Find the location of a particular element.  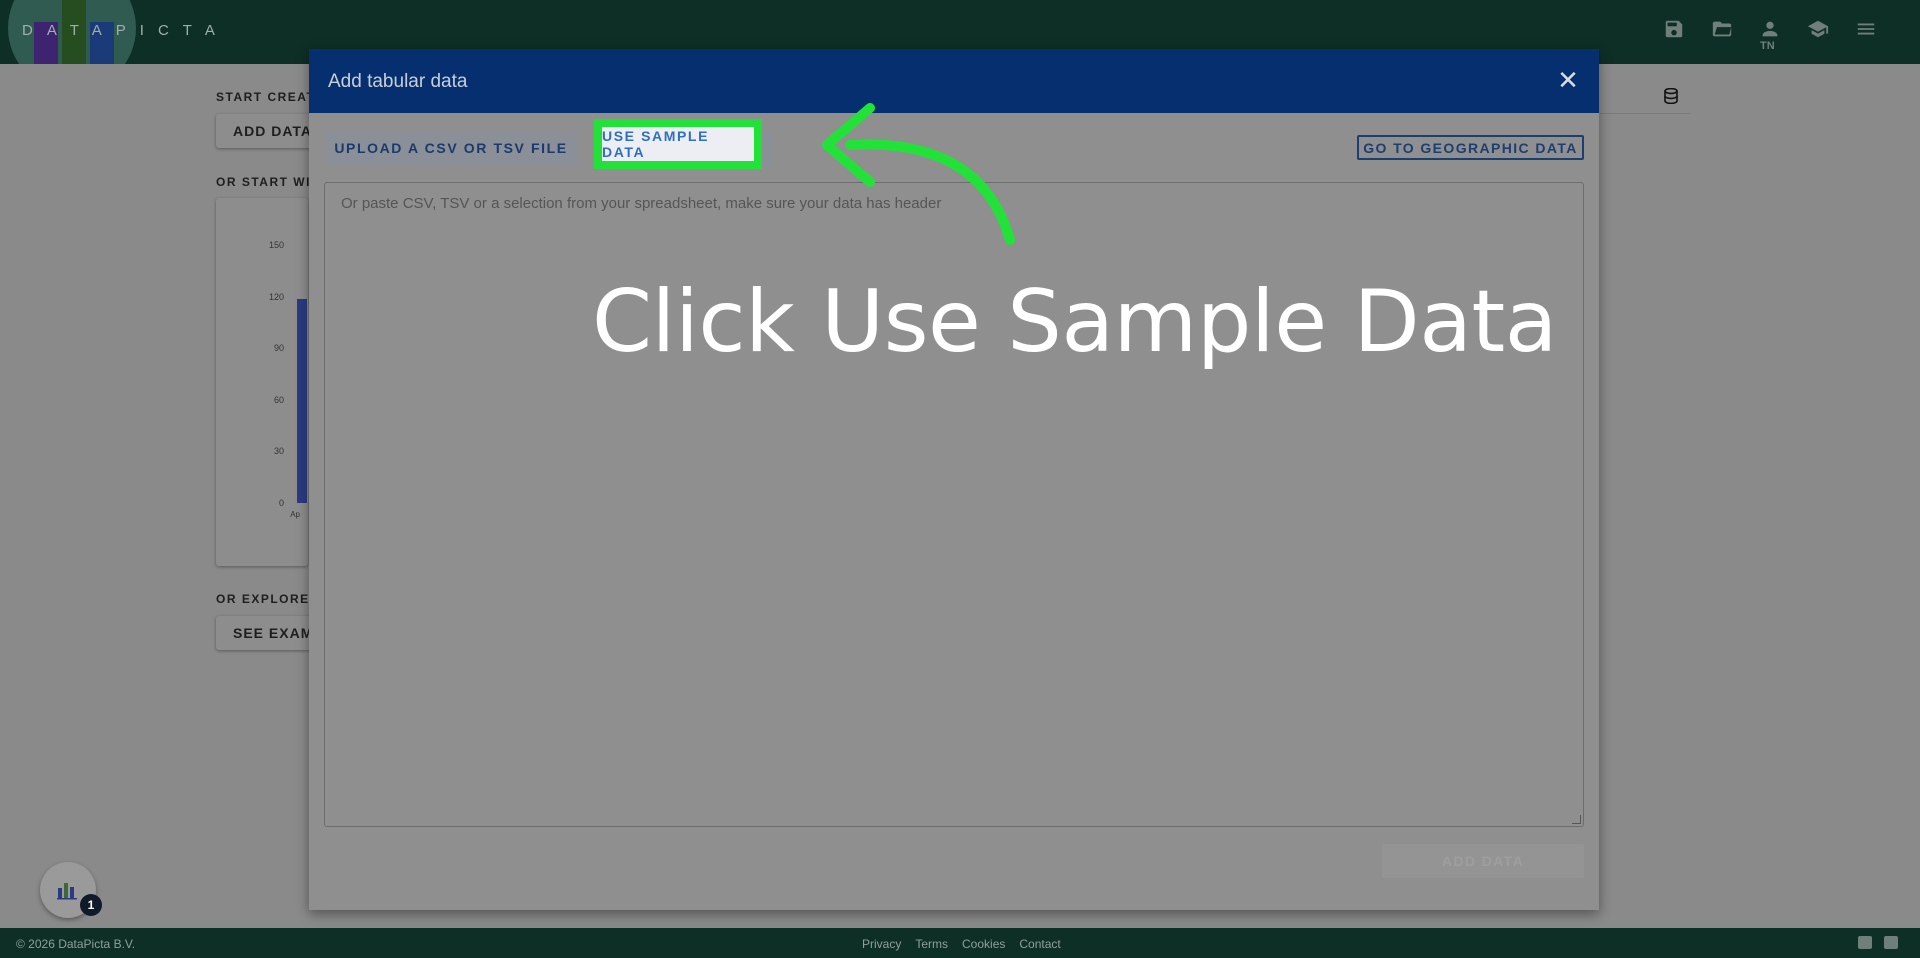

close-icon: ✕ is located at coordinates (1568, 80).